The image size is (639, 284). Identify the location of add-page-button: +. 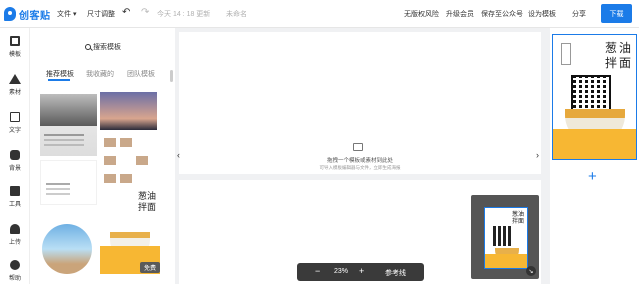
(592, 176).